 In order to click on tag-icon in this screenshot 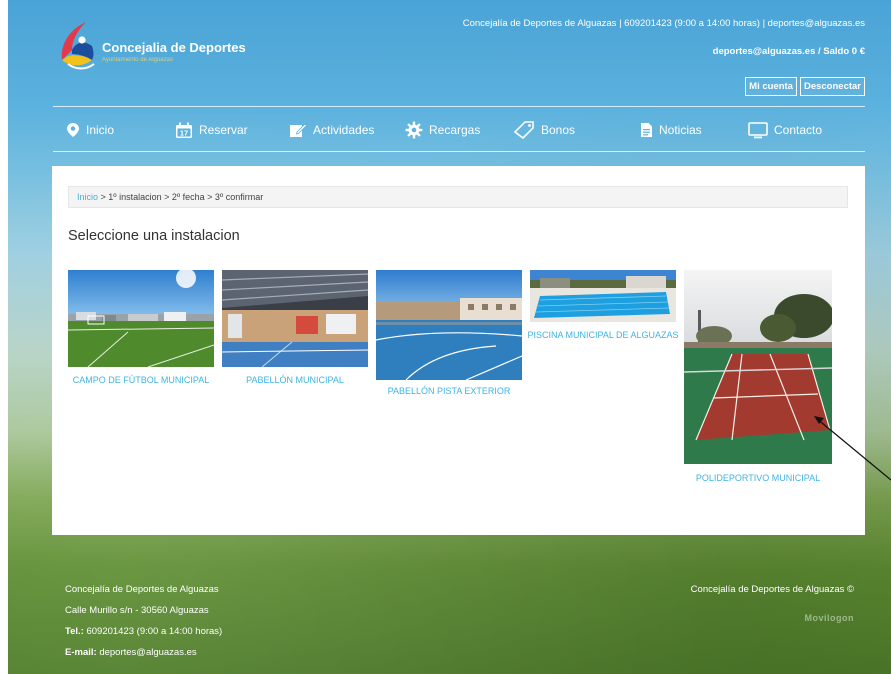, I will do `click(523, 130)`.